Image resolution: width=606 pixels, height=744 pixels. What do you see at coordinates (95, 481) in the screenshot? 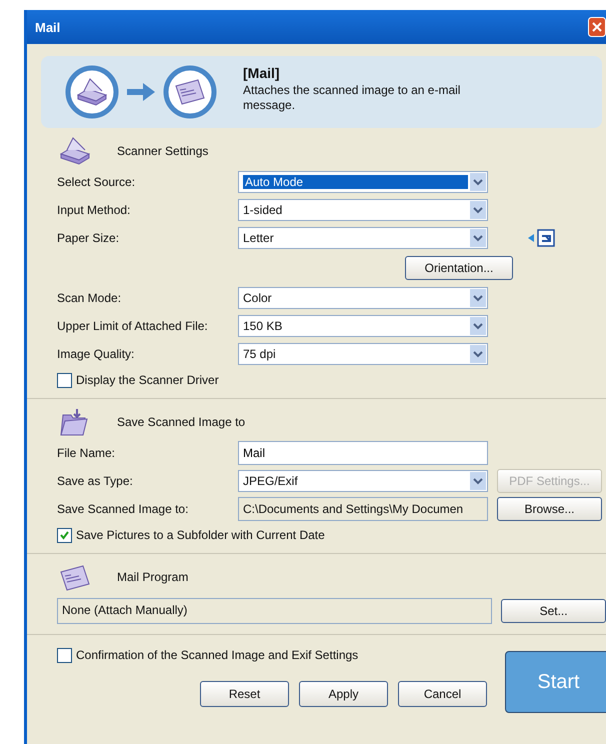
I see `field-label: Save as Type:` at bounding box center [95, 481].